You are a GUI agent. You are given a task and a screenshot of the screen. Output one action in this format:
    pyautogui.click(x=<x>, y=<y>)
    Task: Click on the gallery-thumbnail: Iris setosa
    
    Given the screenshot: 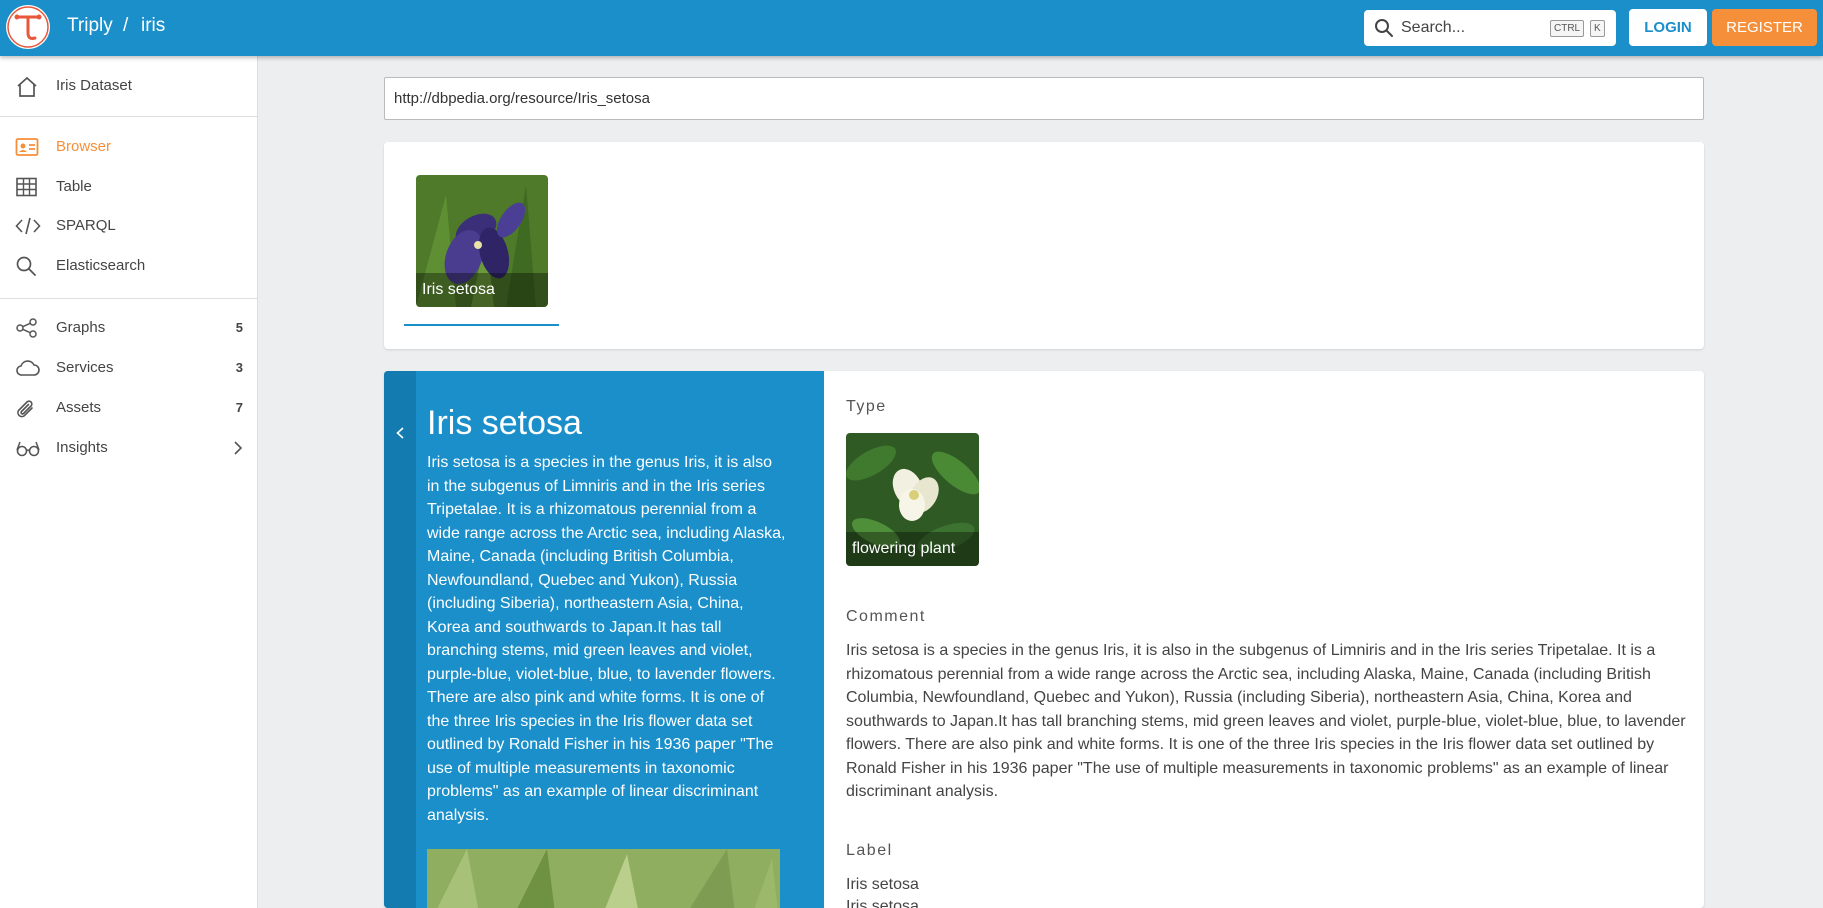 What is the action you would take?
    pyautogui.click(x=482, y=241)
    